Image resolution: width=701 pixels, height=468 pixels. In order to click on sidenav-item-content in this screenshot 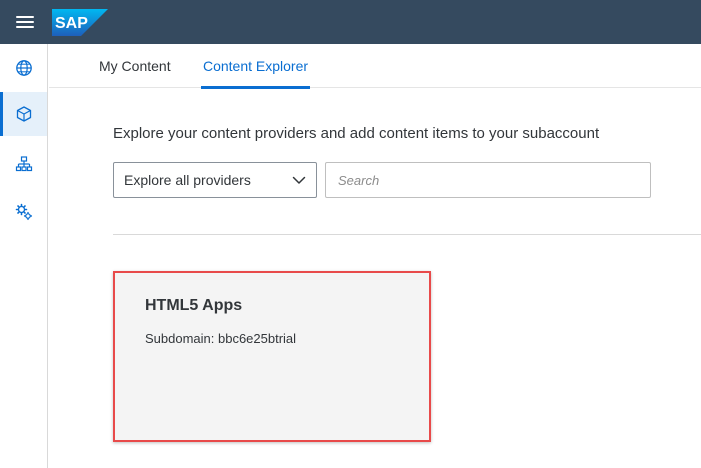, I will do `click(23, 114)`.